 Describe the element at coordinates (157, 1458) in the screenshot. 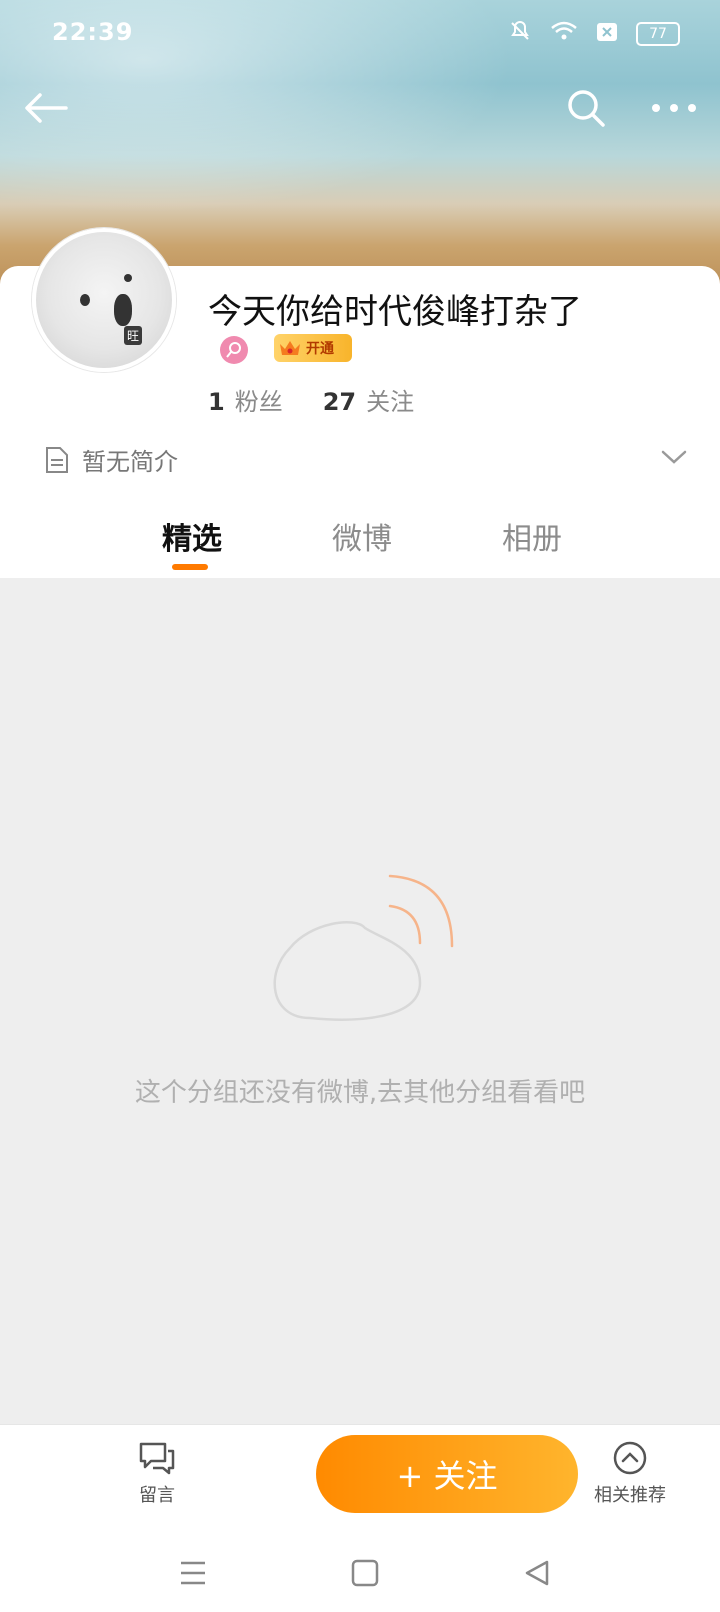

I see `message-icon` at that location.